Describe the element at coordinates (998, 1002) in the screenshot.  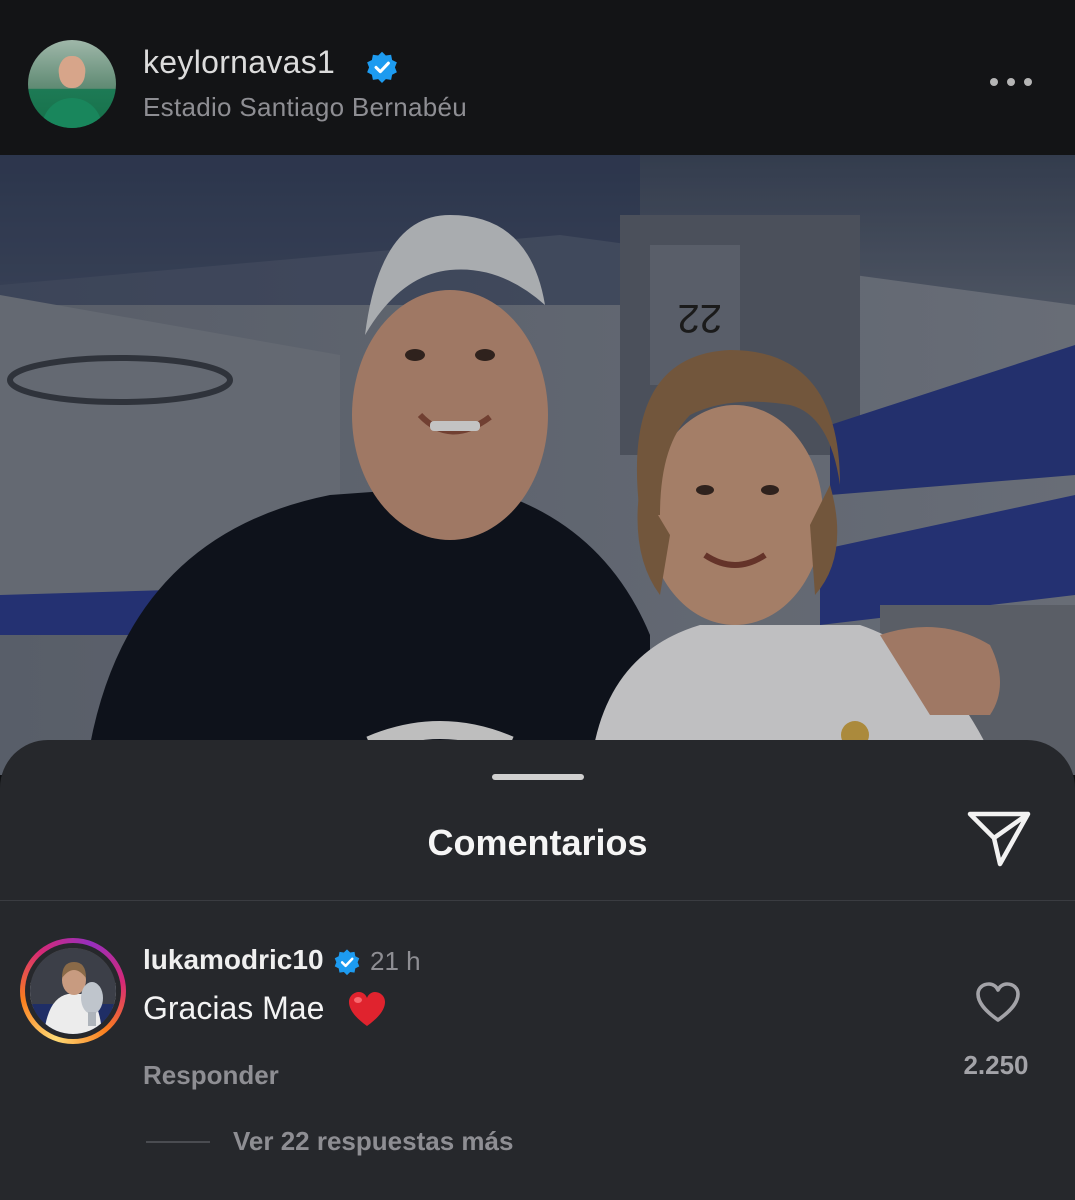
I see `heart-outline-icon` at that location.